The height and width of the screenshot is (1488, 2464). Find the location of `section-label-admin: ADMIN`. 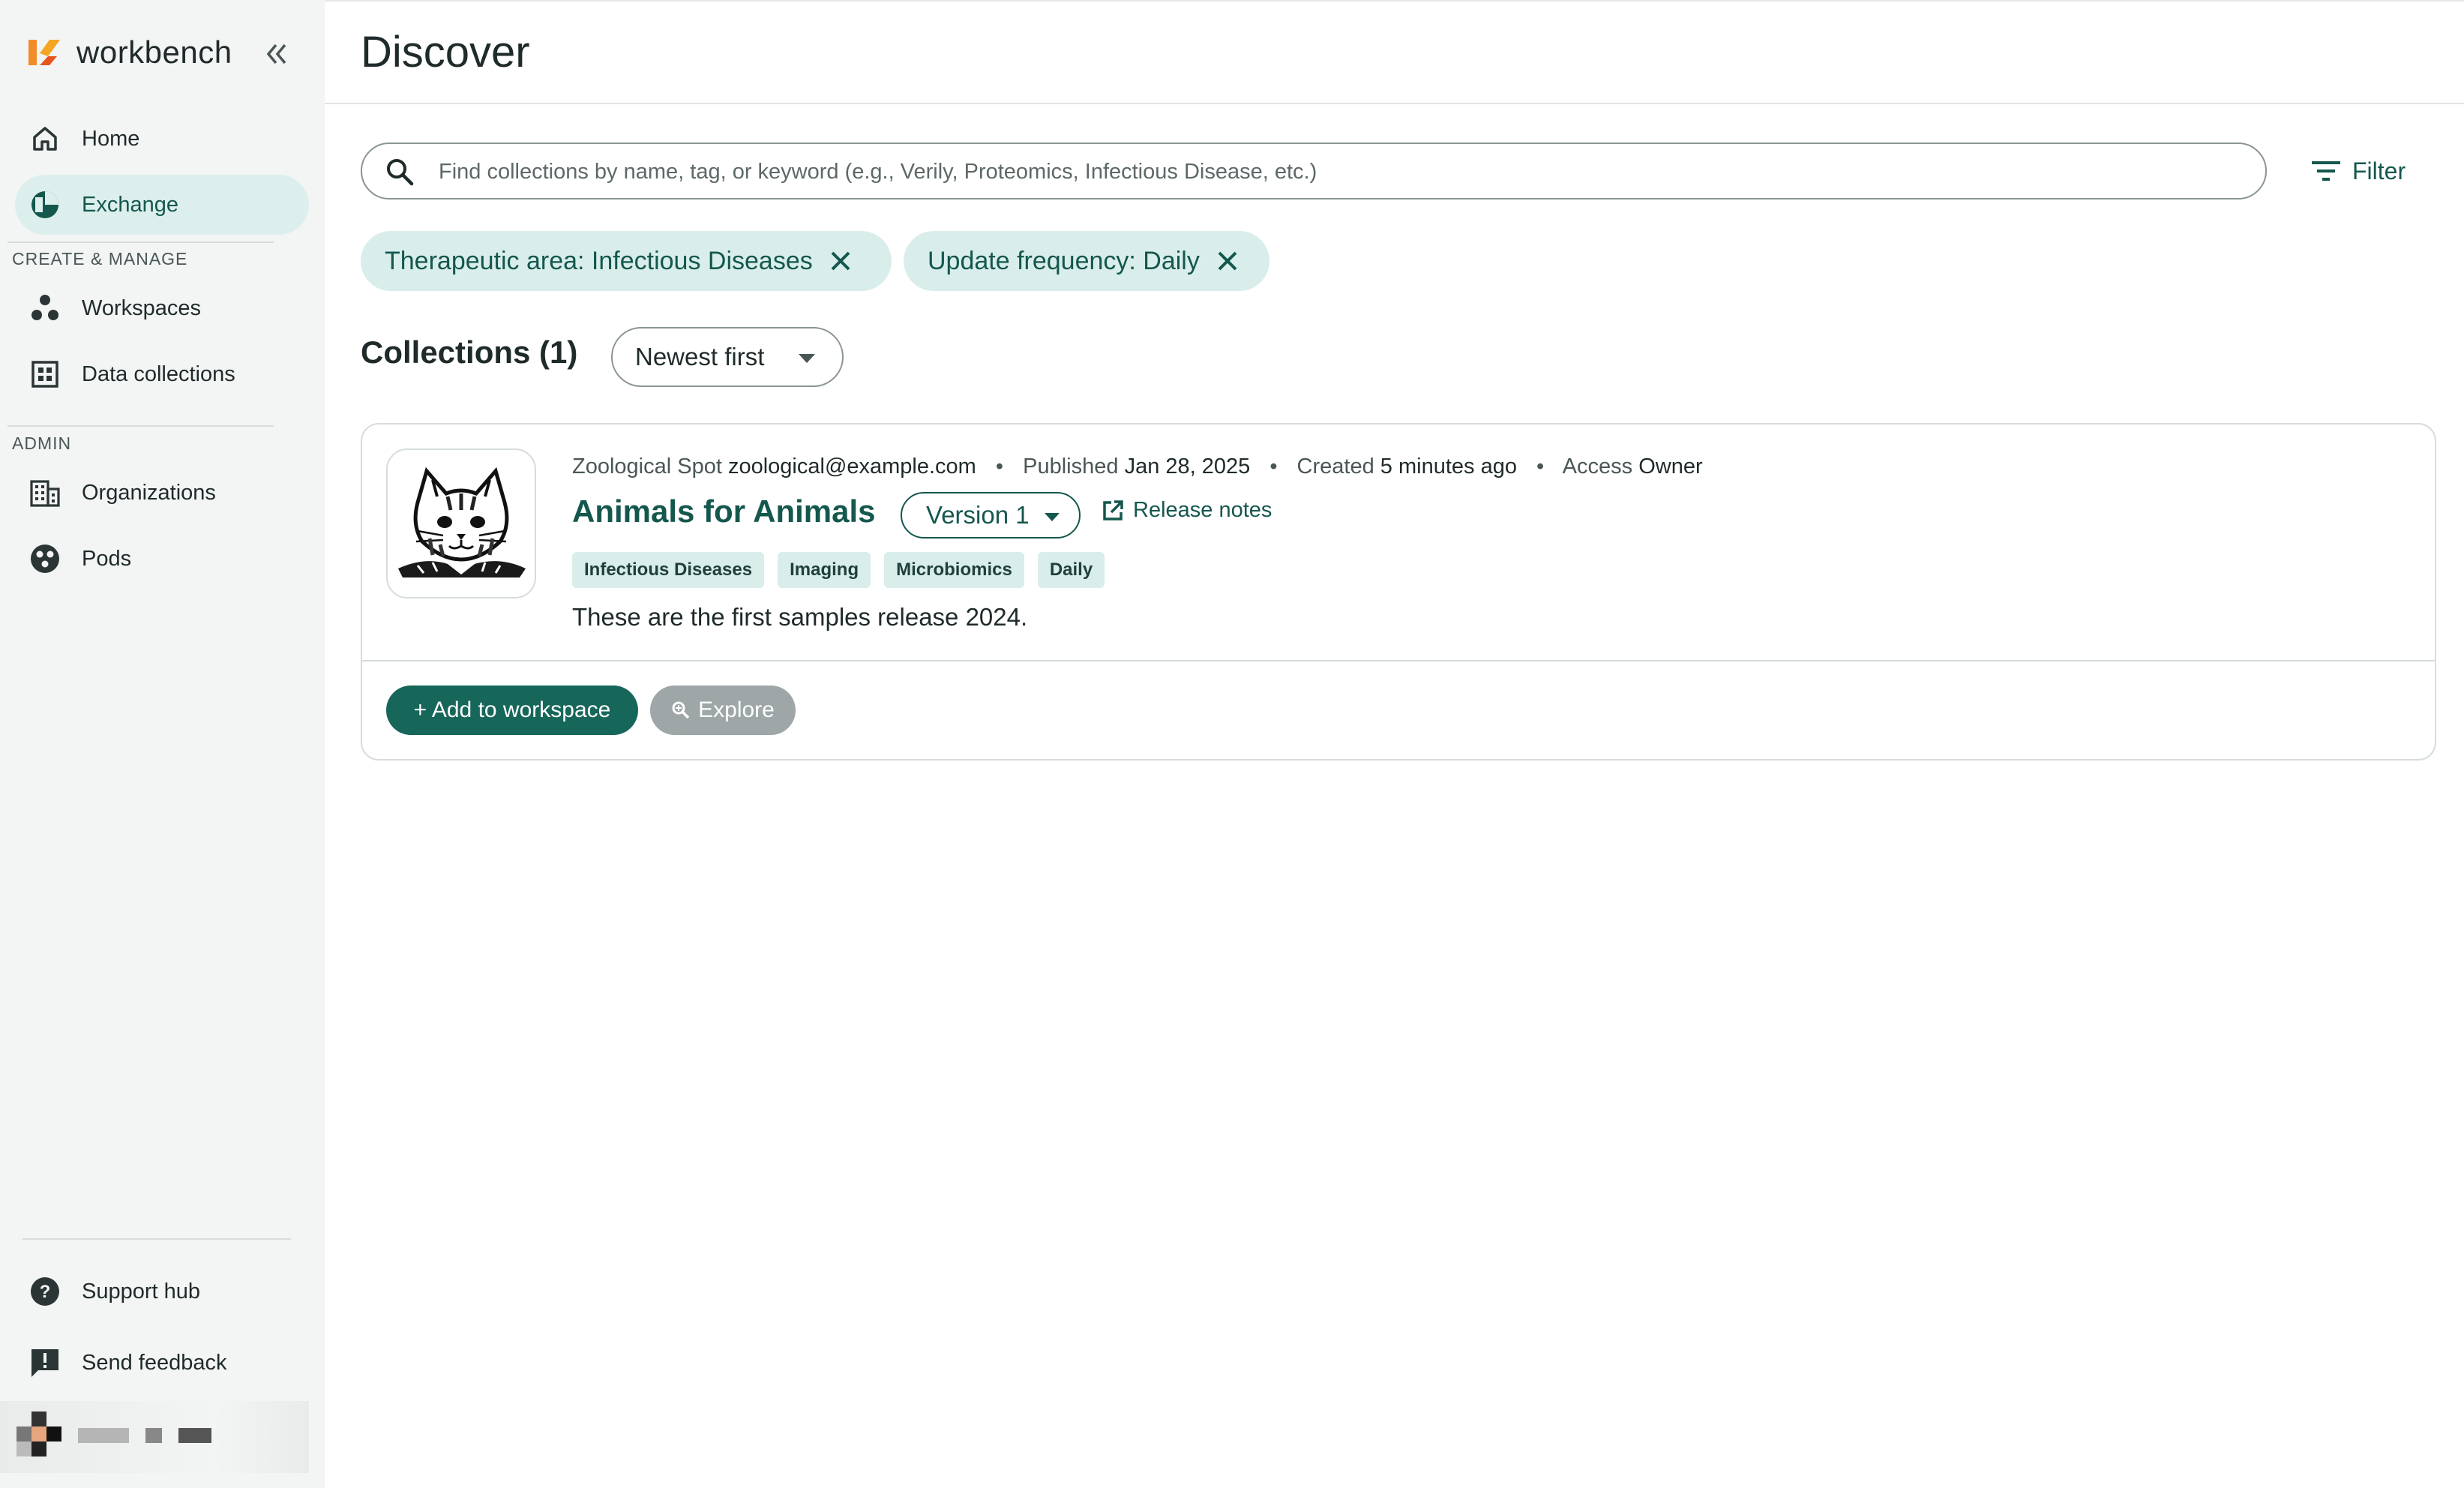

section-label-admin: ADMIN is located at coordinates (42, 443).